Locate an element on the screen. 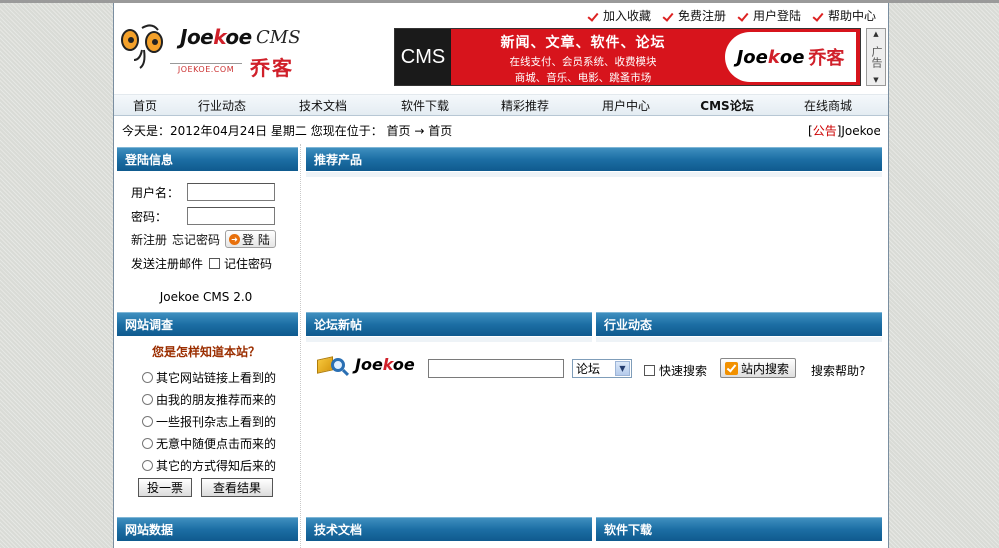 This screenshot has width=999, height=548. site-logo: Joekoe CMS JOEKOE.COM 乔客 is located at coordinates (210, 48).